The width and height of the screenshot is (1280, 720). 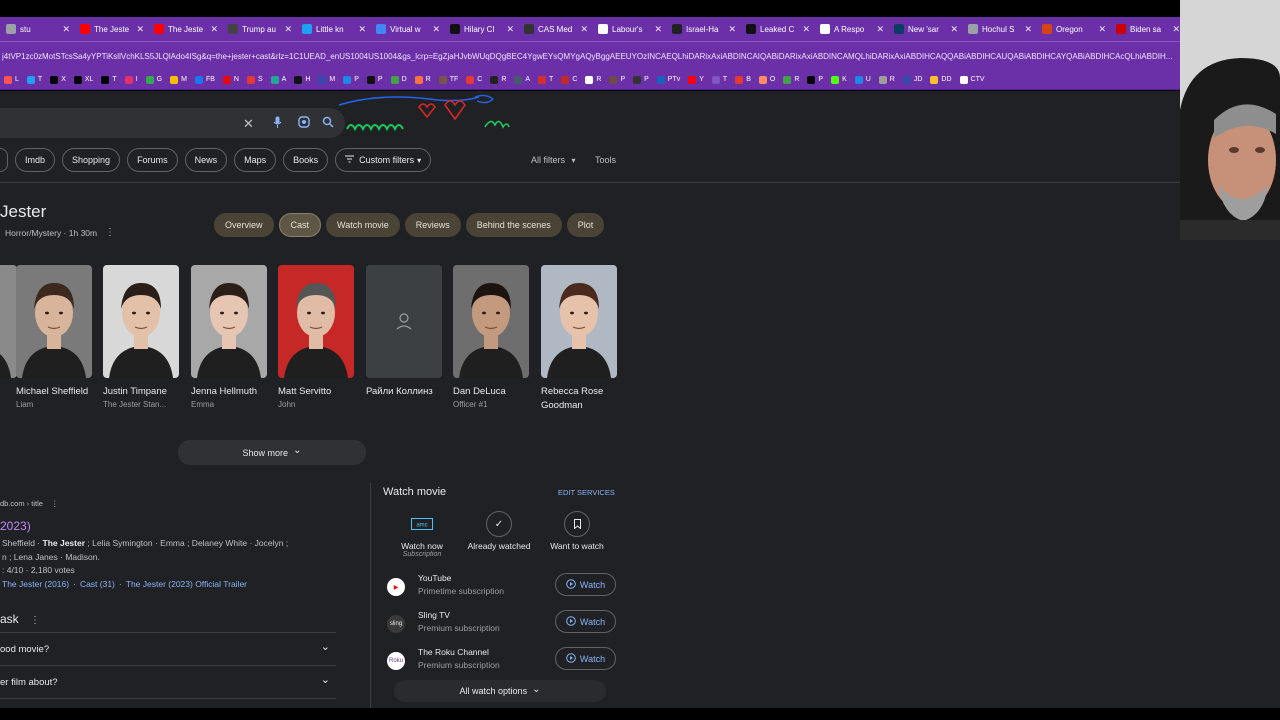 I want to click on filter-chip-forums: Forums, so click(x=152, y=160).